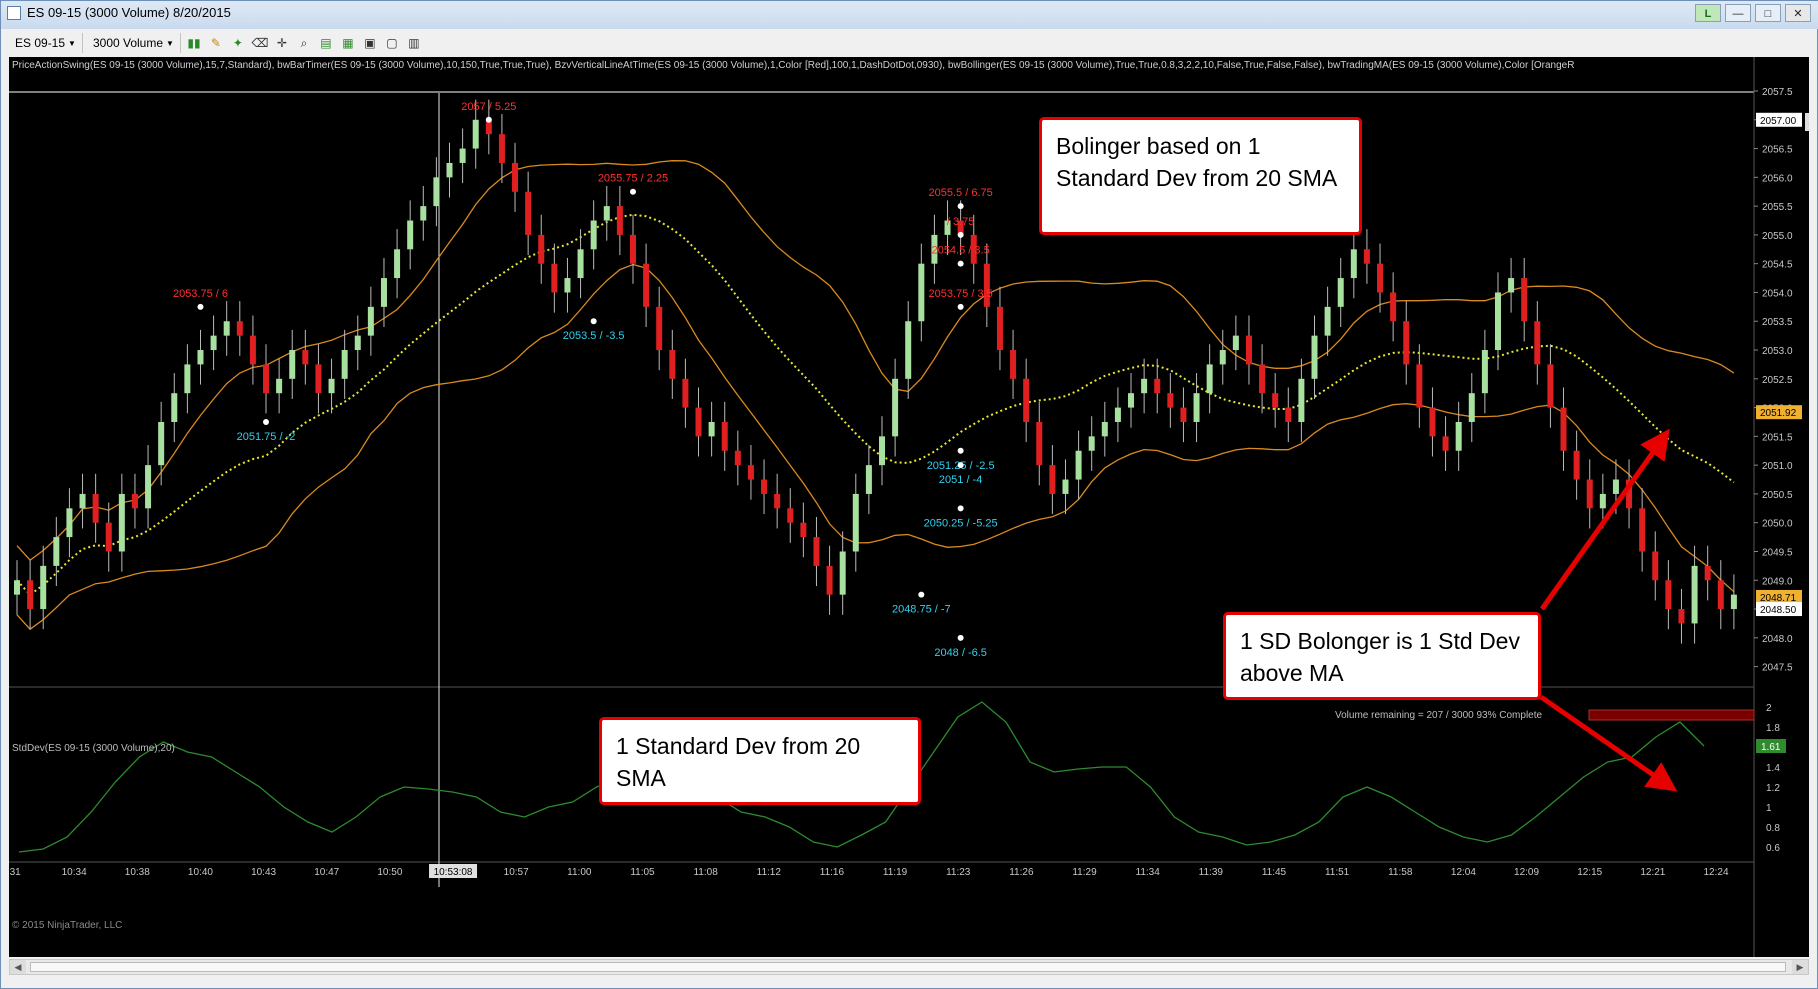 The image size is (1818, 989). Describe the element at coordinates (1773, 768) in the screenshot. I see `stddev-tick-label: 1.4` at that location.